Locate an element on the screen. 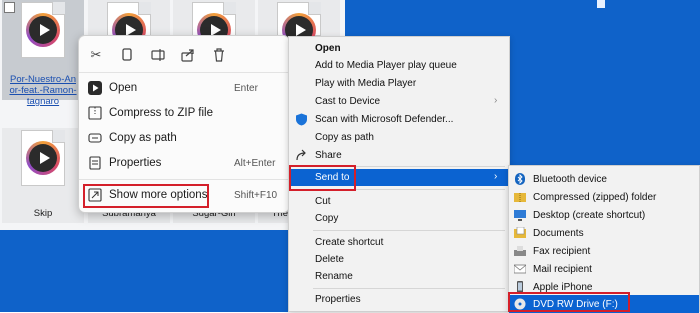 This screenshot has height=313, width=700. file-tile: Skip is located at coordinates (43, 175).